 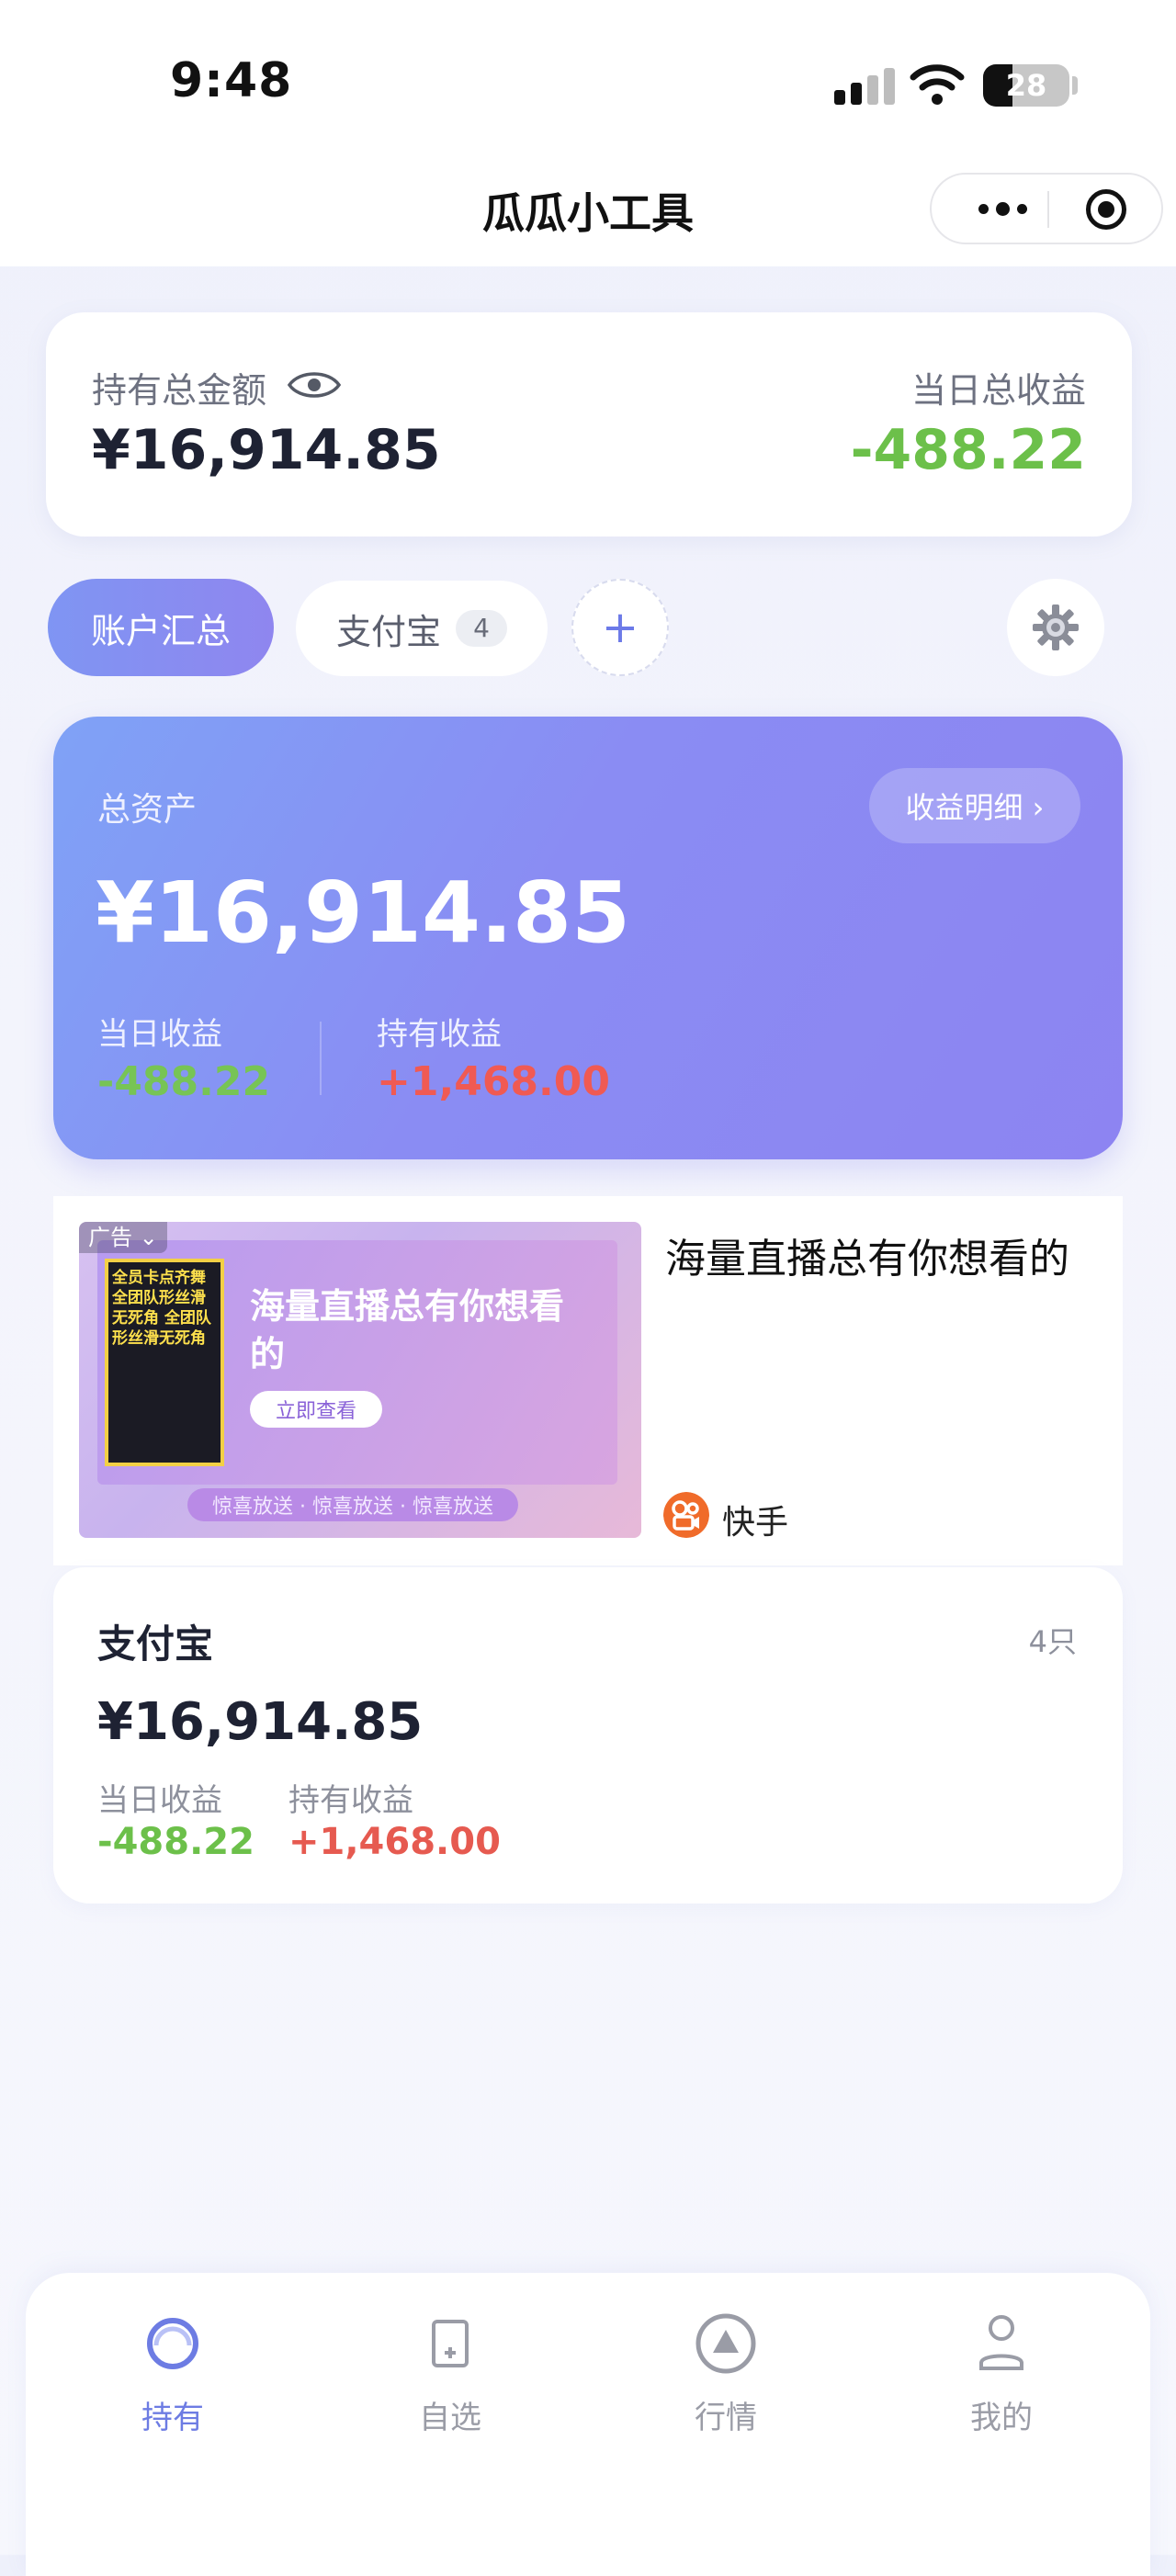 What do you see at coordinates (159, 1800) in the screenshot?
I see `account-daily-gain-label: 当日收益` at bounding box center [159, 1800].